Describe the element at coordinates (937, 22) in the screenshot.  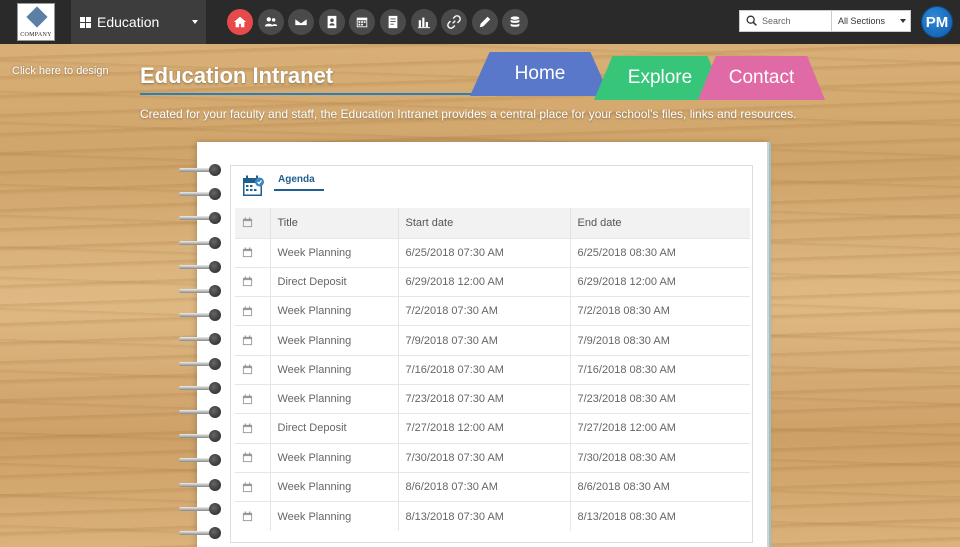
I see `avatar: PM` at that location.